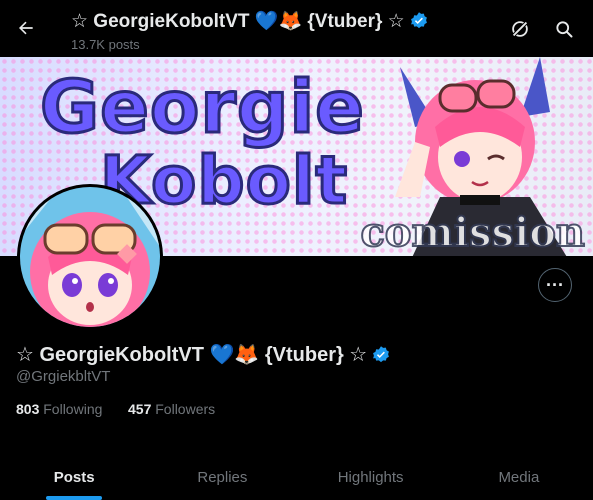 The height and width of the screenshot is (500, 593). I want to click on banner-watermark: comission, so click(472, 232).